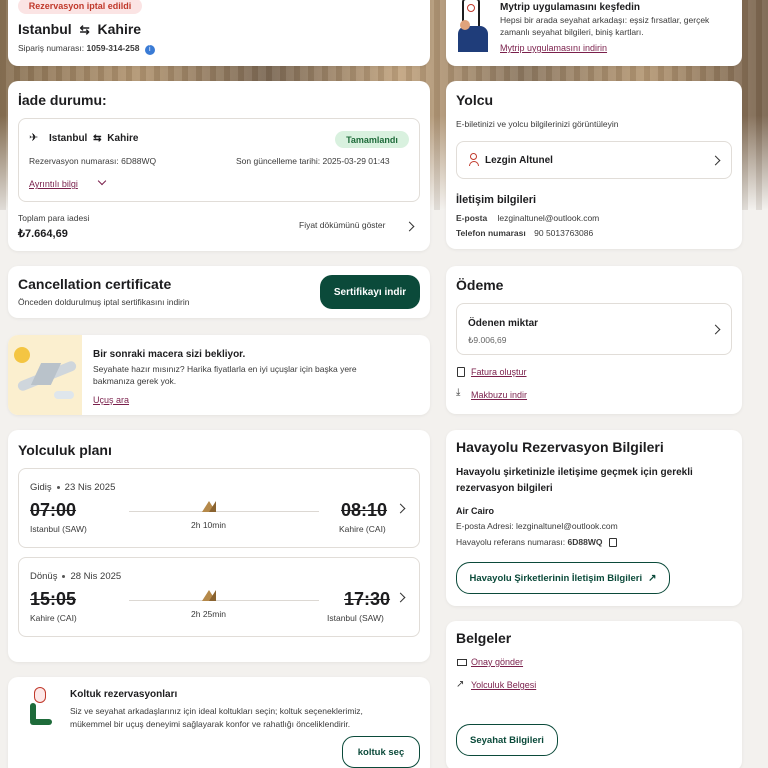  Describe the element at coordinates (548, 218) in the screenshot. I see `email-value: lezginaltunel@outlook.com` at that location.